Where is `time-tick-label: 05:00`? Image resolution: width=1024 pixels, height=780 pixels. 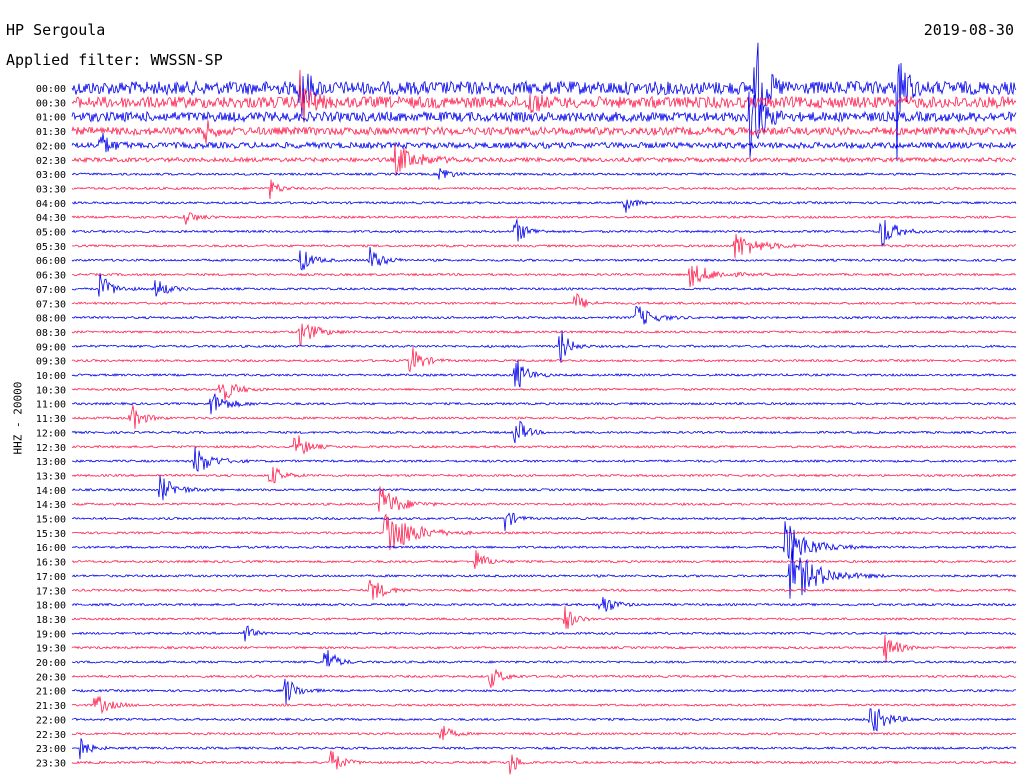 time-tick-label: 05:00 is located at coordinates (51, 233).